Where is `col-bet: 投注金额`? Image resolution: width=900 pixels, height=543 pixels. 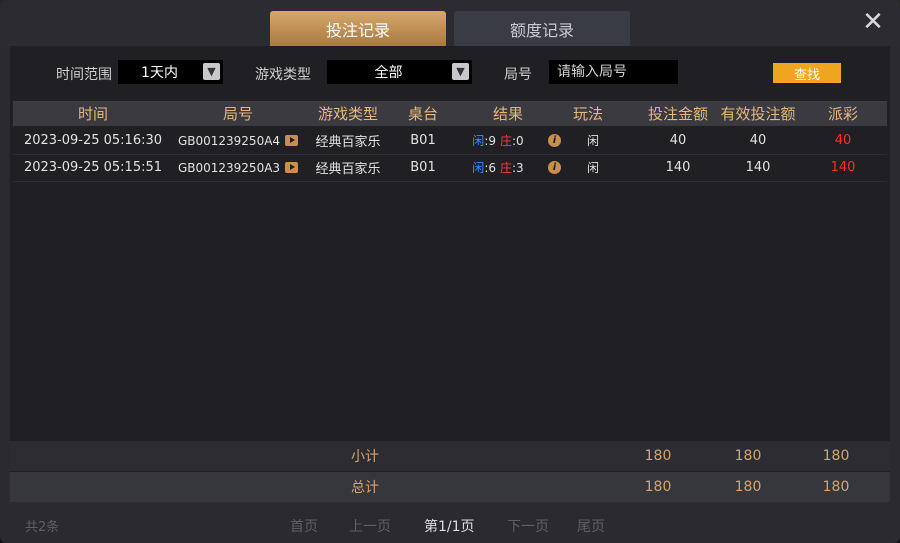 col-bet: 投注金额 is located at coordinates (677, 114).